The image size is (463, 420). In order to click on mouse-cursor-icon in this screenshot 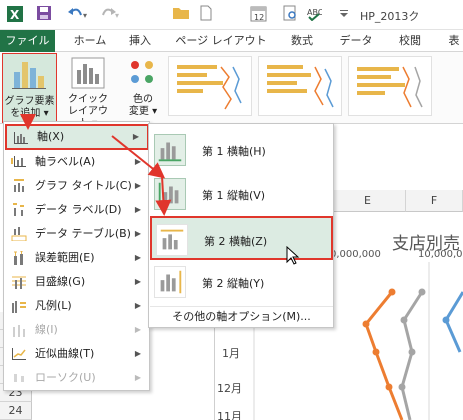, I will do `click(293, 255)`.